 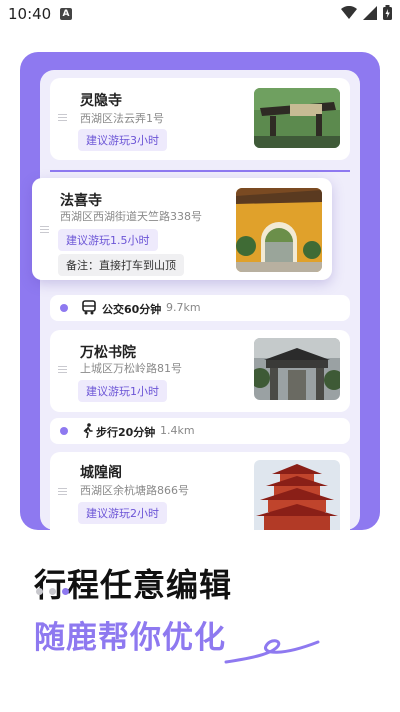 What do you see at coordinates (121, 265) in the screenshot?
I see `note-tag: 备注：直接打车到山顶` at bounding box center [121, 265].